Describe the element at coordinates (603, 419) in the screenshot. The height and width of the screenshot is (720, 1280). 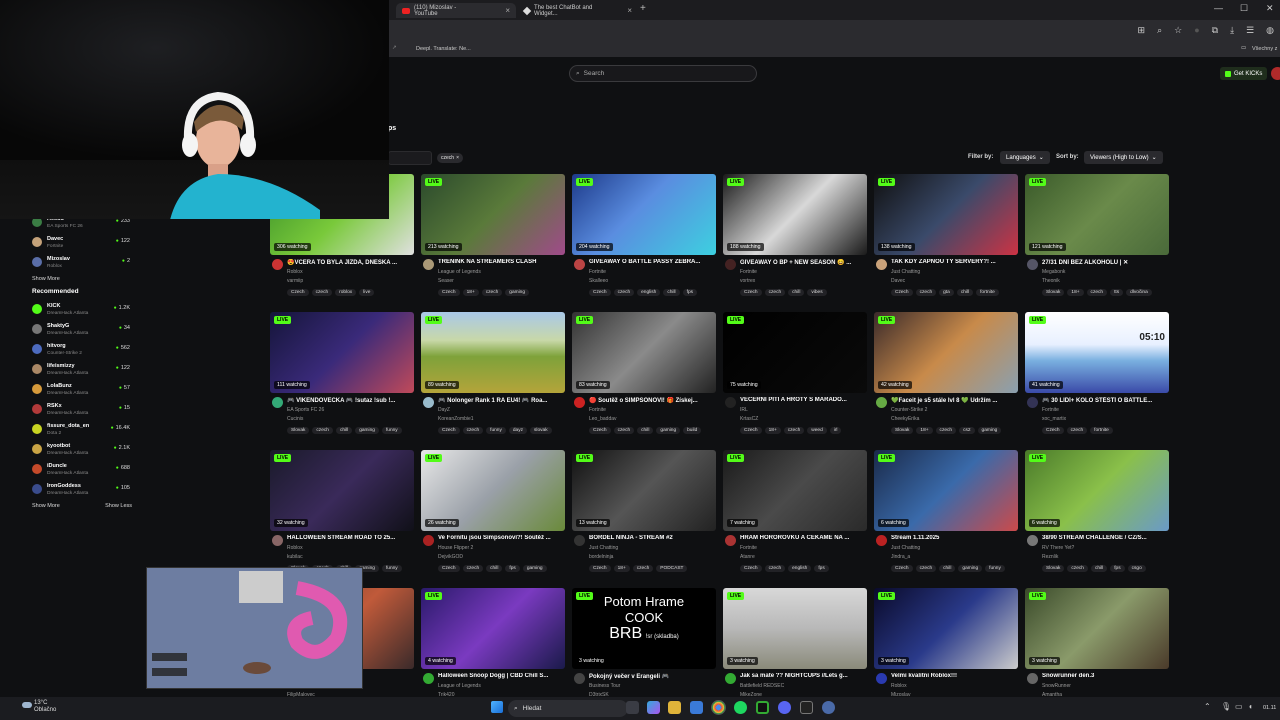
I see `stream-username: Leo_baddav` at that location.